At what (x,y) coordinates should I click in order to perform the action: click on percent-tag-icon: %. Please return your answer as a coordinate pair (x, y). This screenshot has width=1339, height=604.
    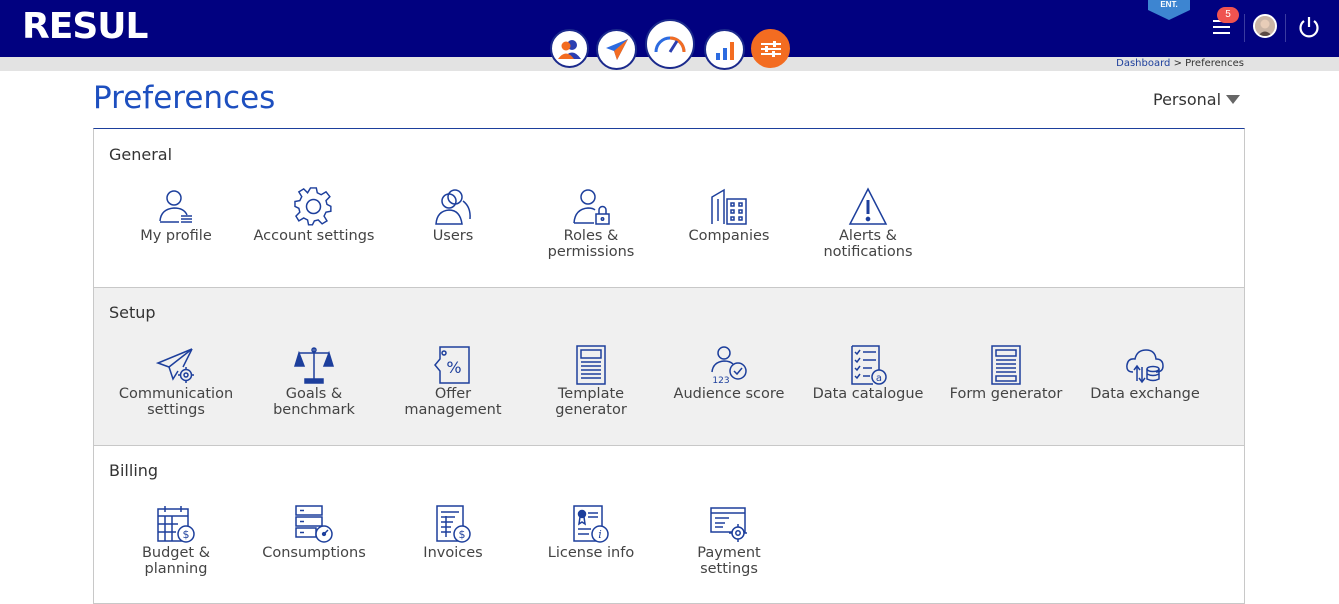
    Looking at the image, I should click on (452, 365).